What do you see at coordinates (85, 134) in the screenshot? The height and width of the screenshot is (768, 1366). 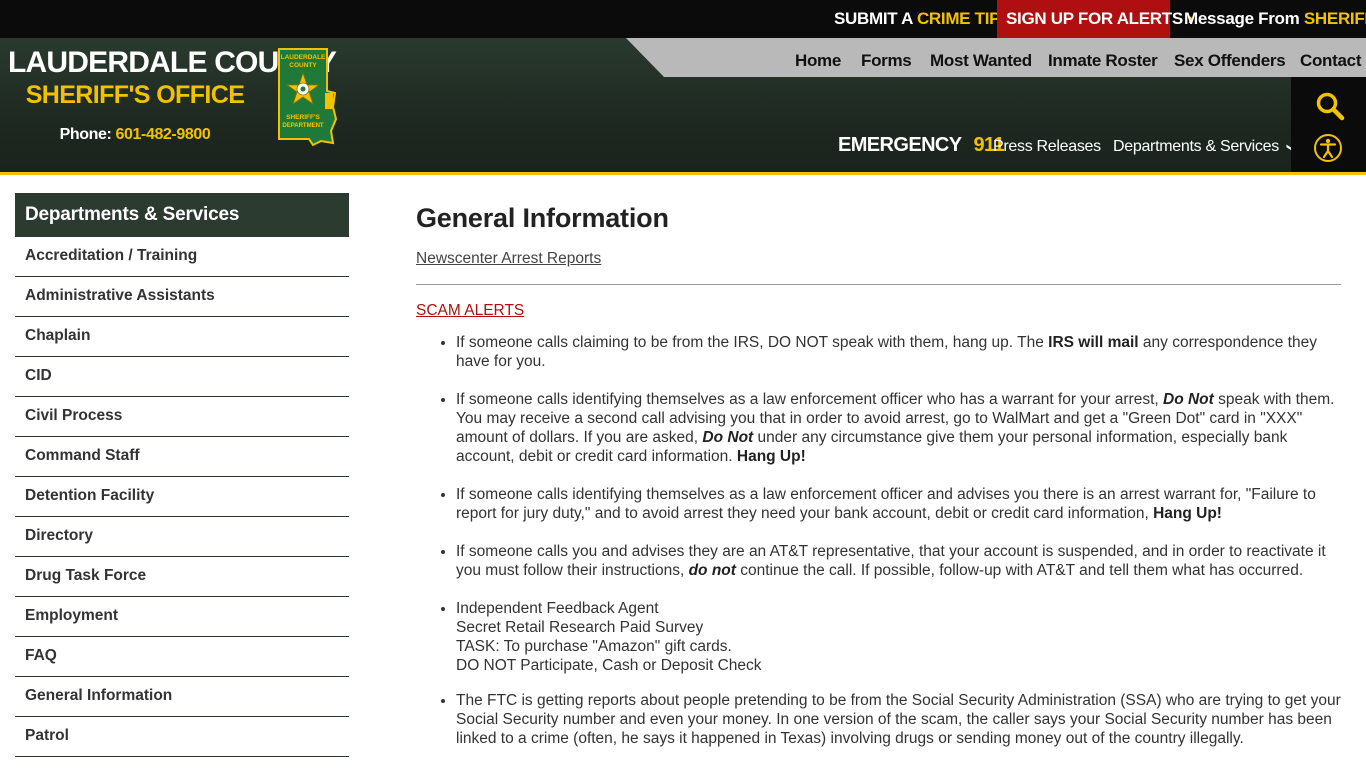 I see `phone-label: Phone:` at bounding box center [85, 134].